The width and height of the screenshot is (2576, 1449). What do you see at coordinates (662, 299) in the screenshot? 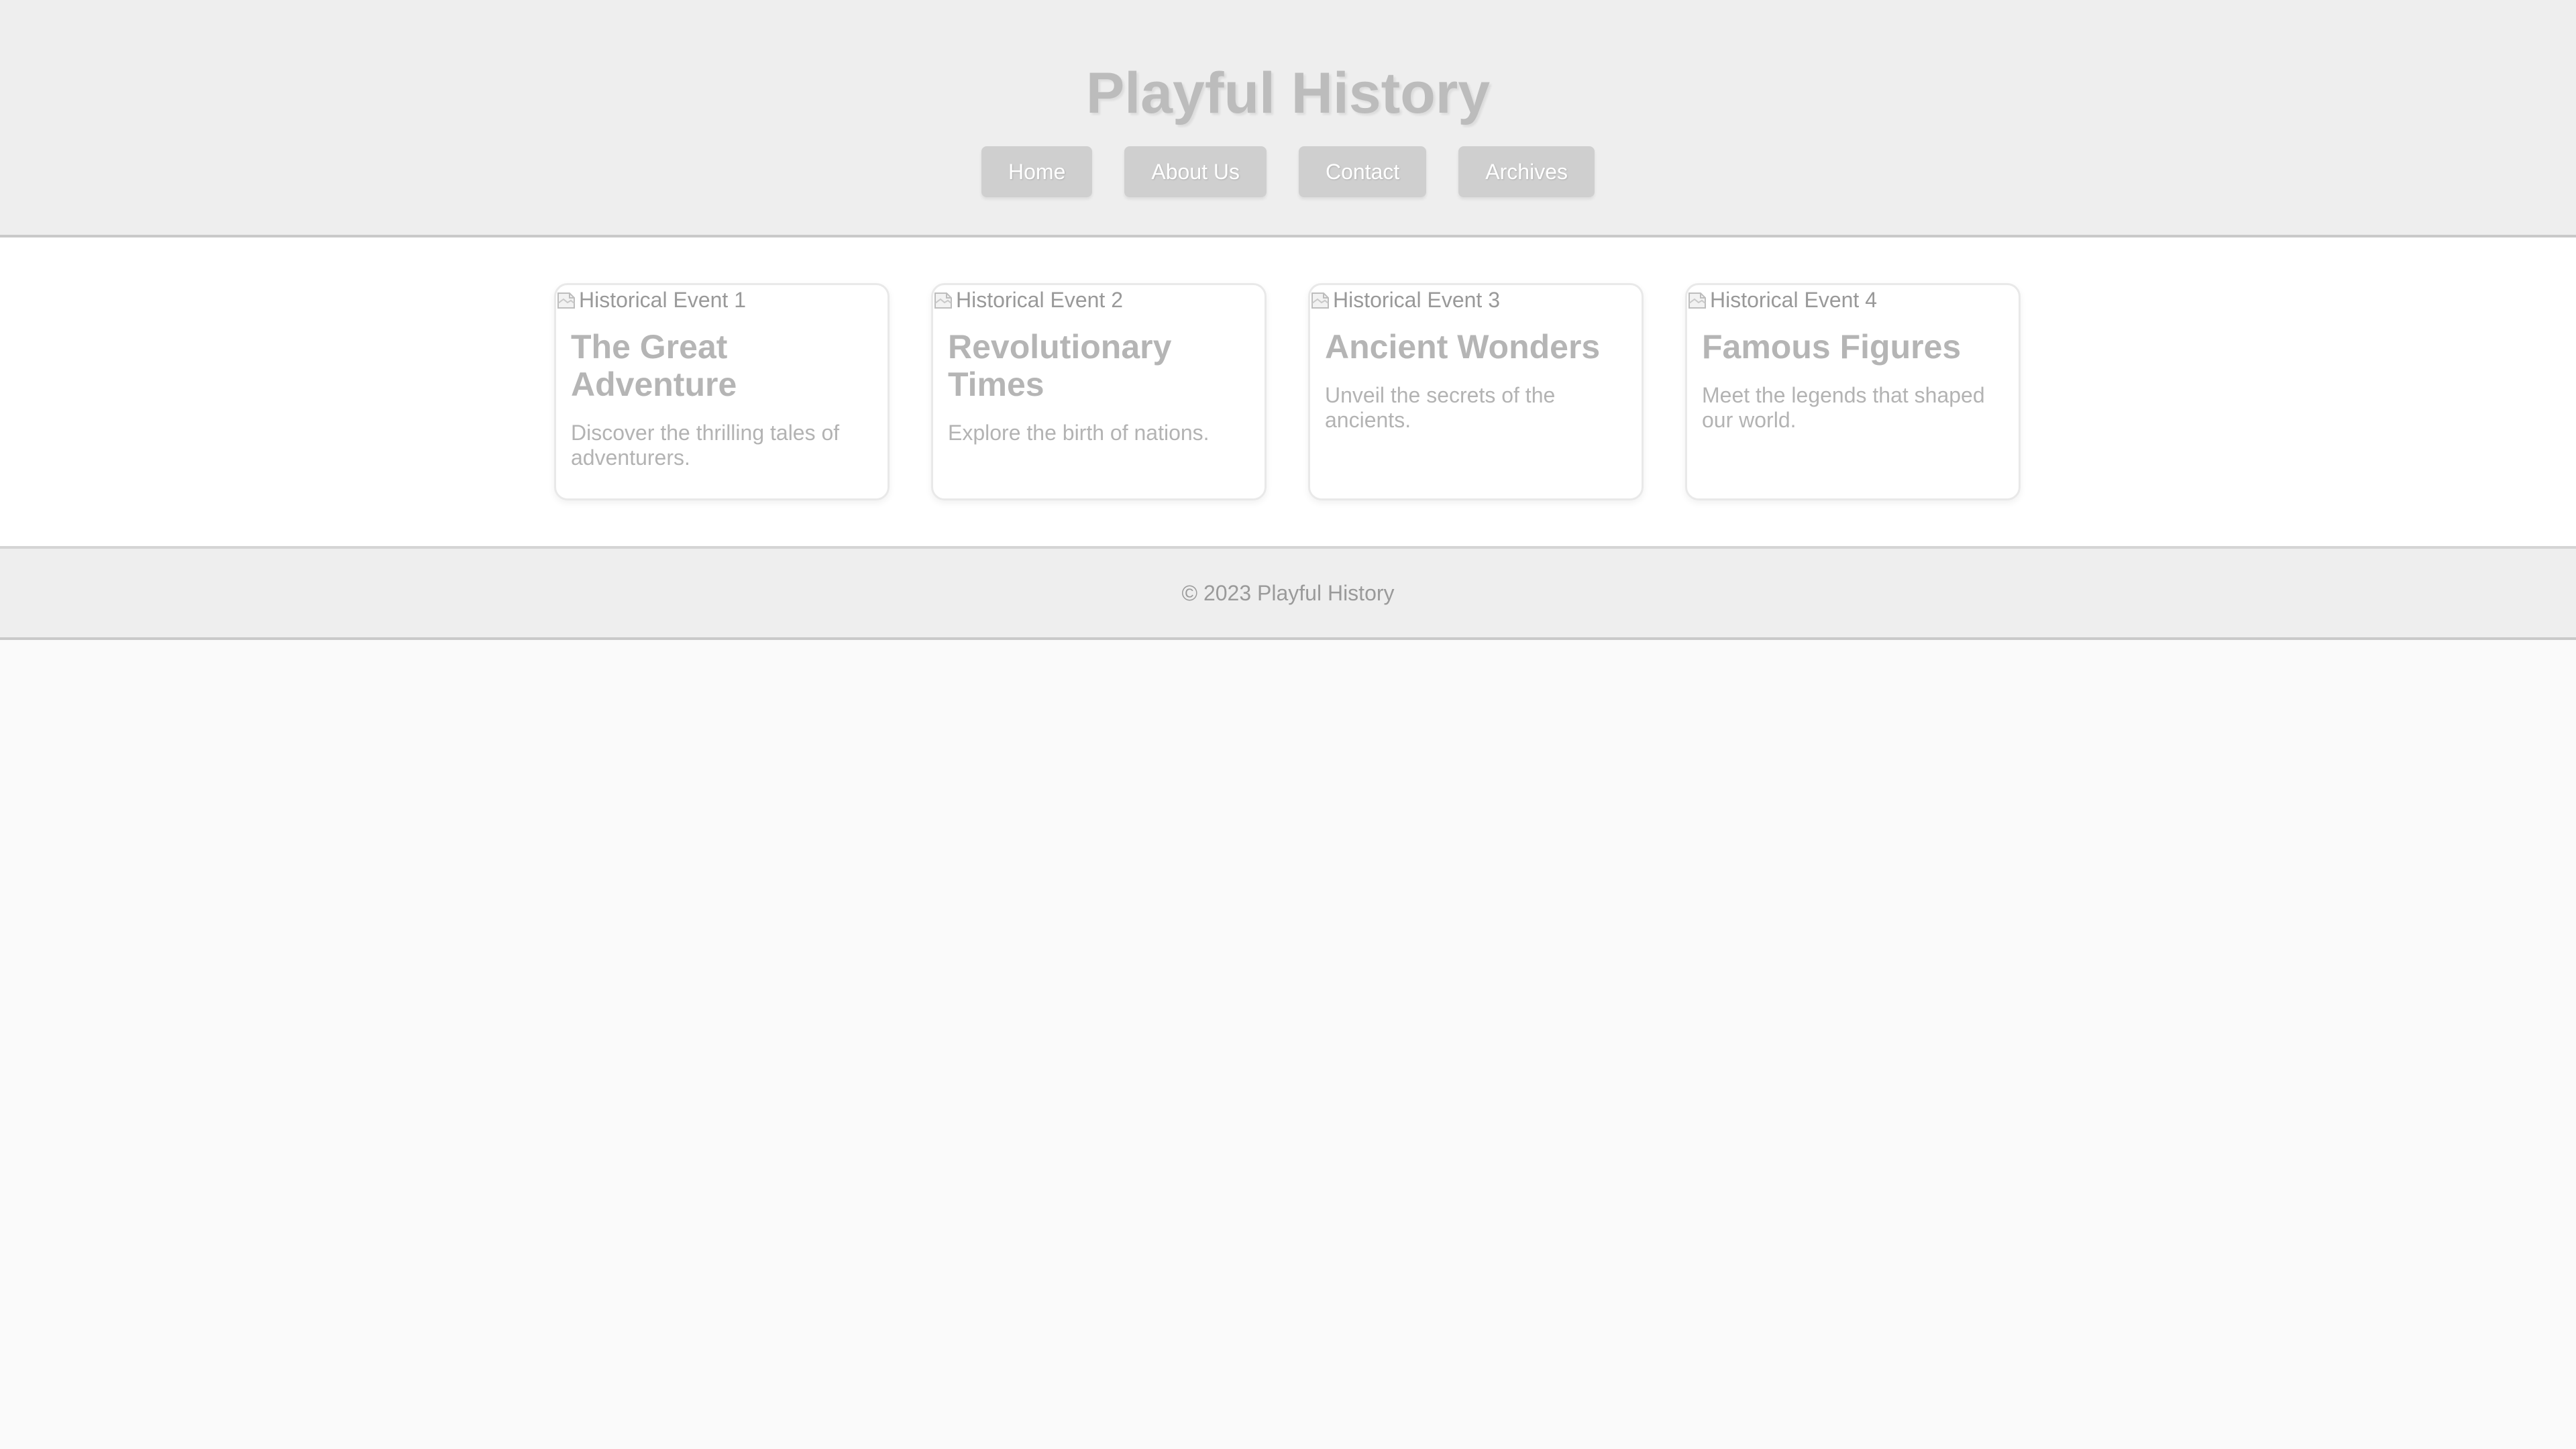
I see `card-image-alt: Historical Event 1` at bounding box center [662, 299].